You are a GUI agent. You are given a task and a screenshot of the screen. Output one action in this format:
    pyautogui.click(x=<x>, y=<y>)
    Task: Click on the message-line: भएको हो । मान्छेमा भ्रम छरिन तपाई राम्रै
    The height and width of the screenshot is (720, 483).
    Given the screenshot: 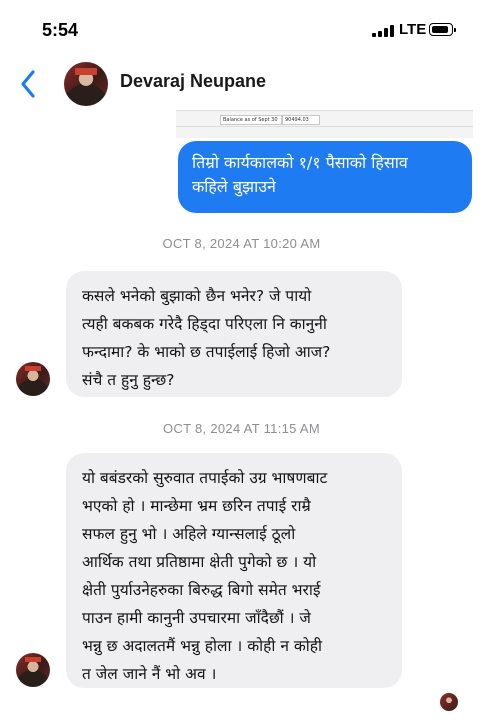 What is the action you would take?
    pyautogui.click(x=196, y=506)
    